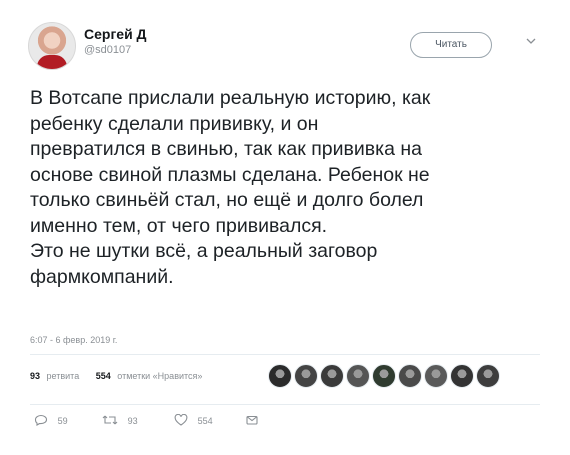 This screenshot has width=570, height=455. Describe the element at coordinates (102, 276) in the screenshot. I see `tweet-line: фармкомпаний.` at that location.